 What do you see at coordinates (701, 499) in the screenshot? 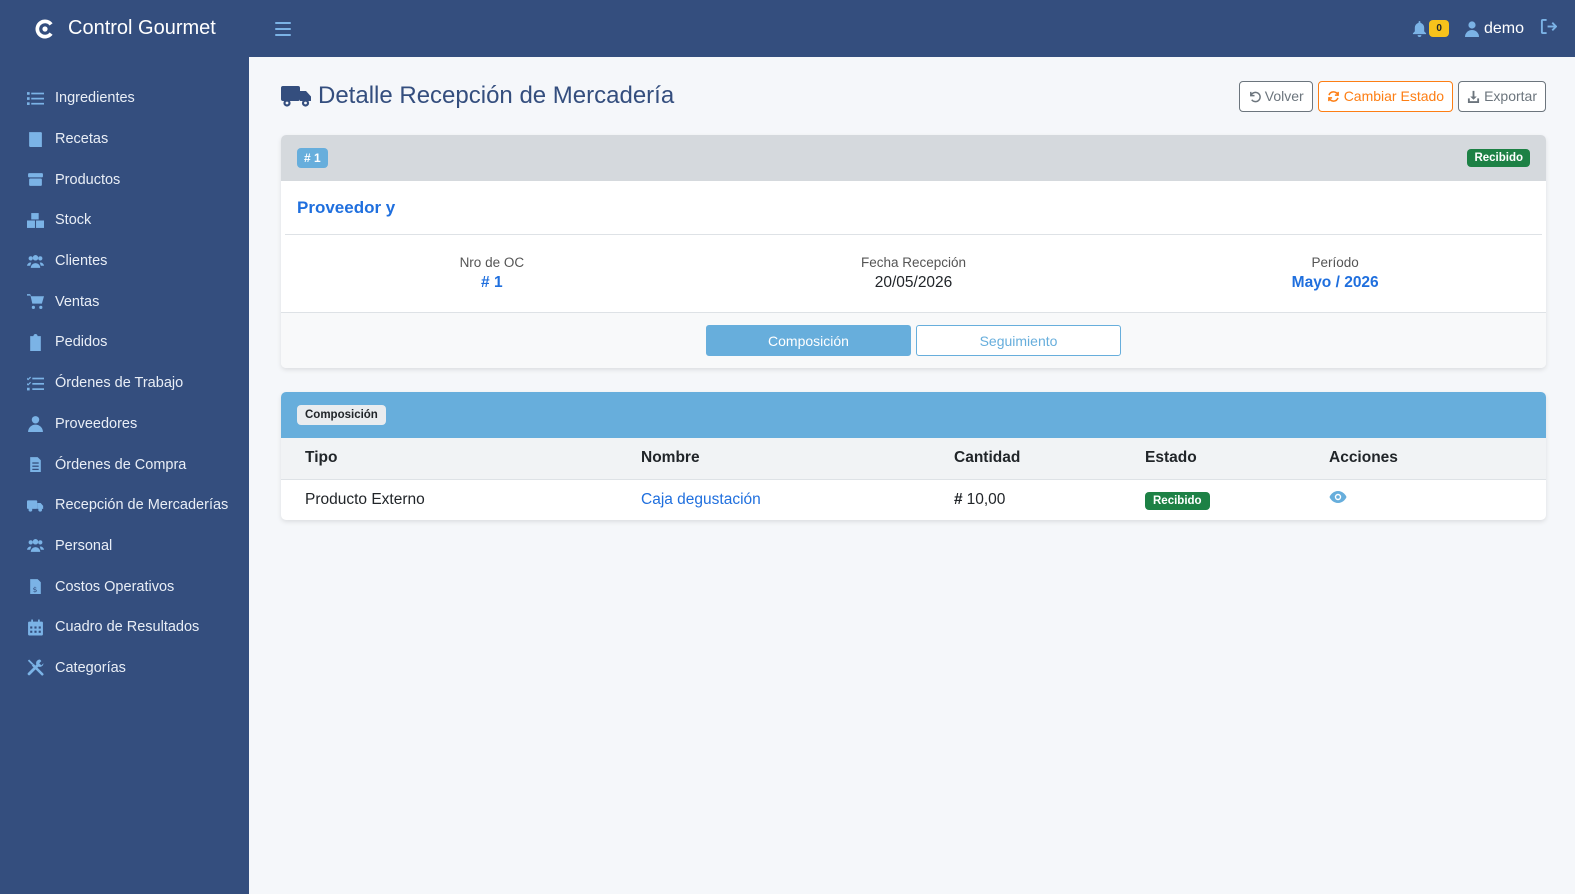
I see `product-link: Caja degustación` at bounding box center [701, 499].